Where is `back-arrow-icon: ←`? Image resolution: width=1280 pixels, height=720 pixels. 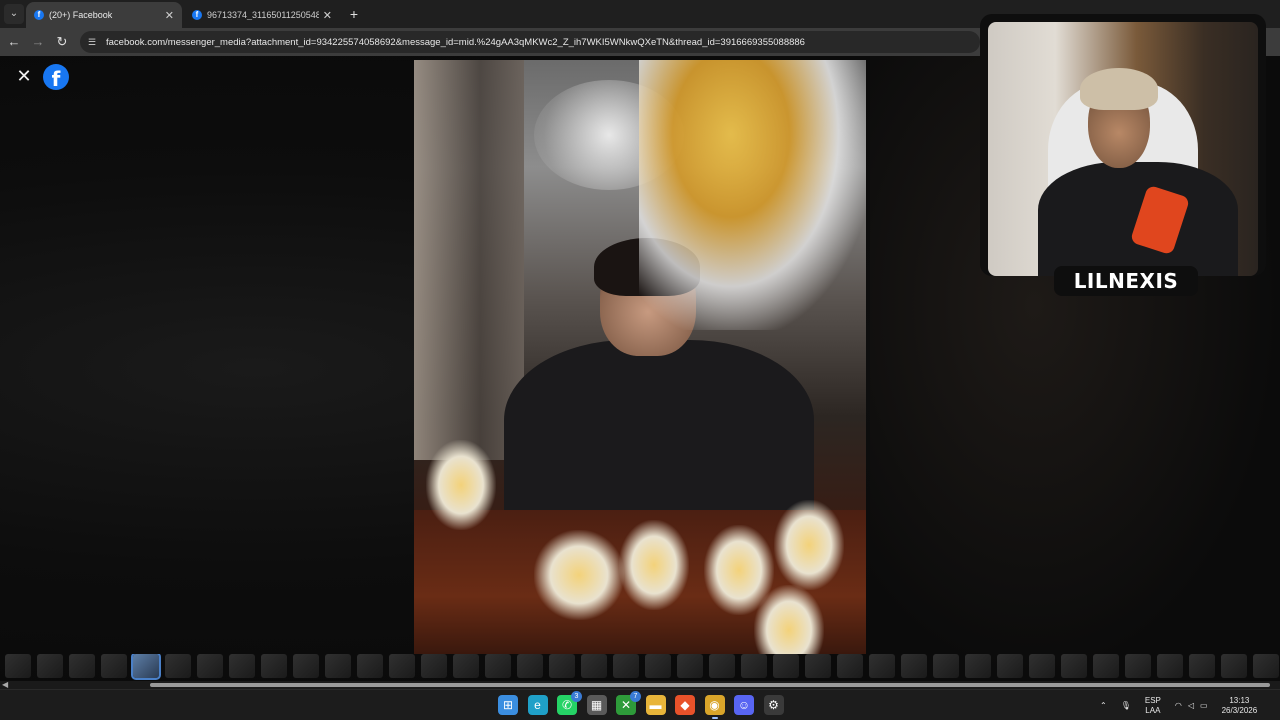 back-arrow-icon: ← is located at coordinates (14, 42).